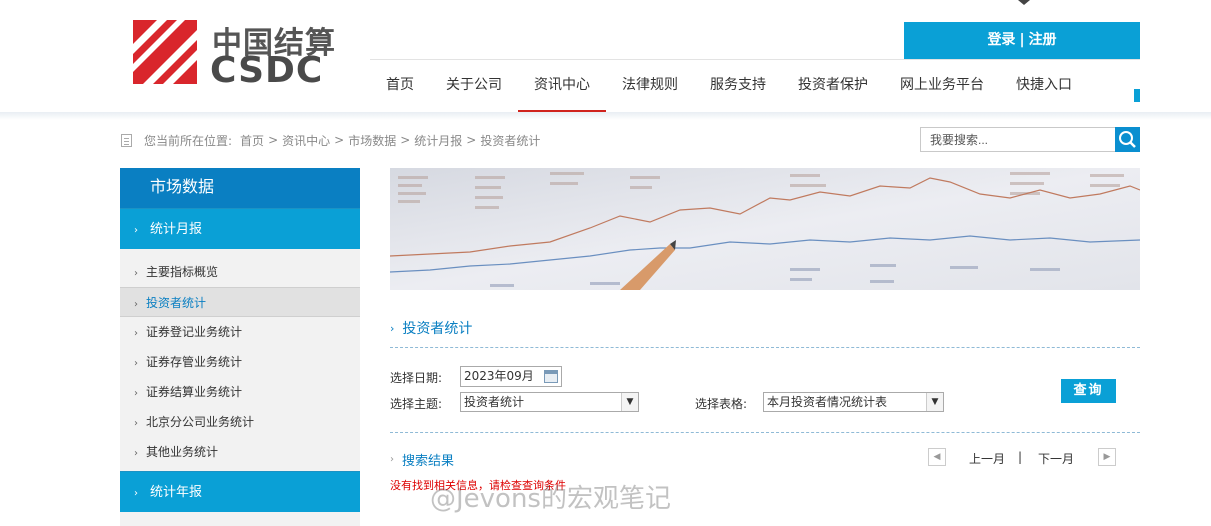 The image size is (1211, 526). Describe the element at coordinates (240, 272) in the screenshot. I see `sidebar-item-overview: › 主要指标概览` at that location.